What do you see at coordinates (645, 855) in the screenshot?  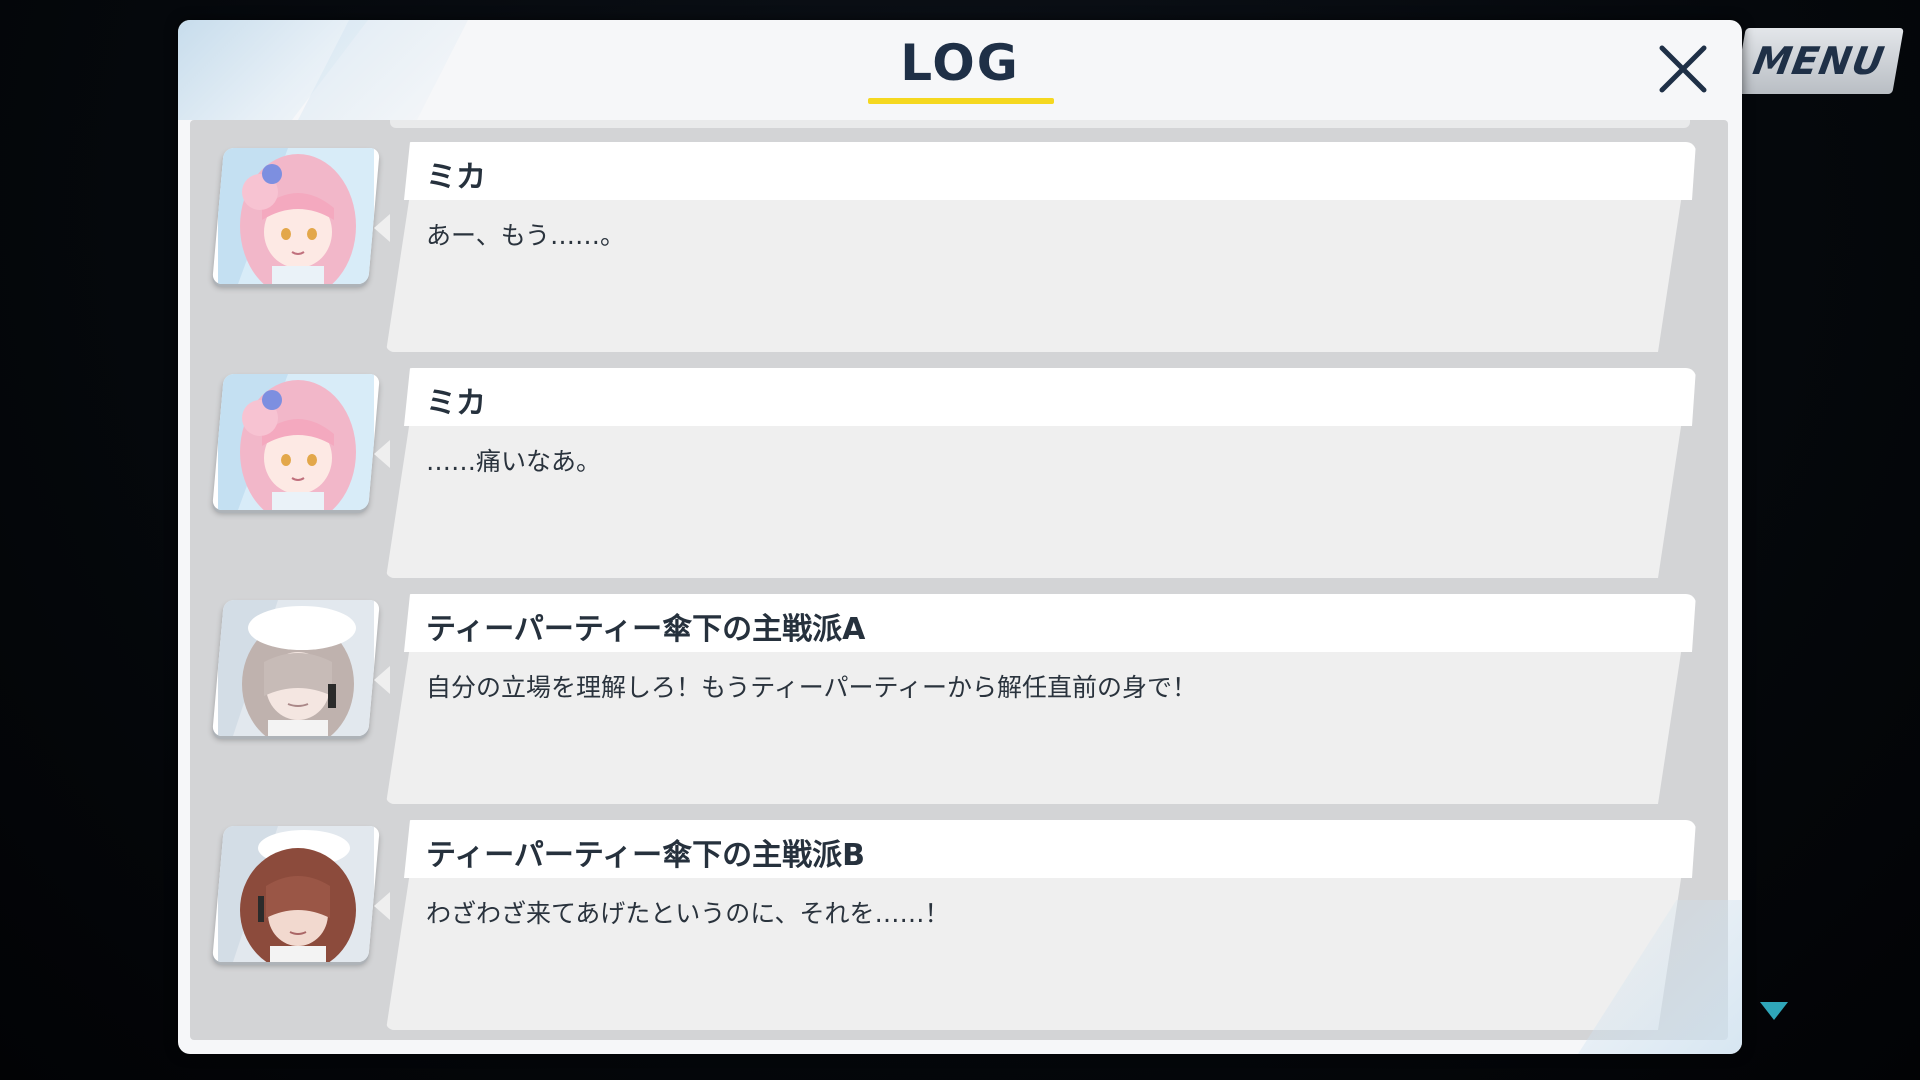 I see `speaker-name: ティーパーティー傘下の主戦派B` at bounding box center [645, 855].